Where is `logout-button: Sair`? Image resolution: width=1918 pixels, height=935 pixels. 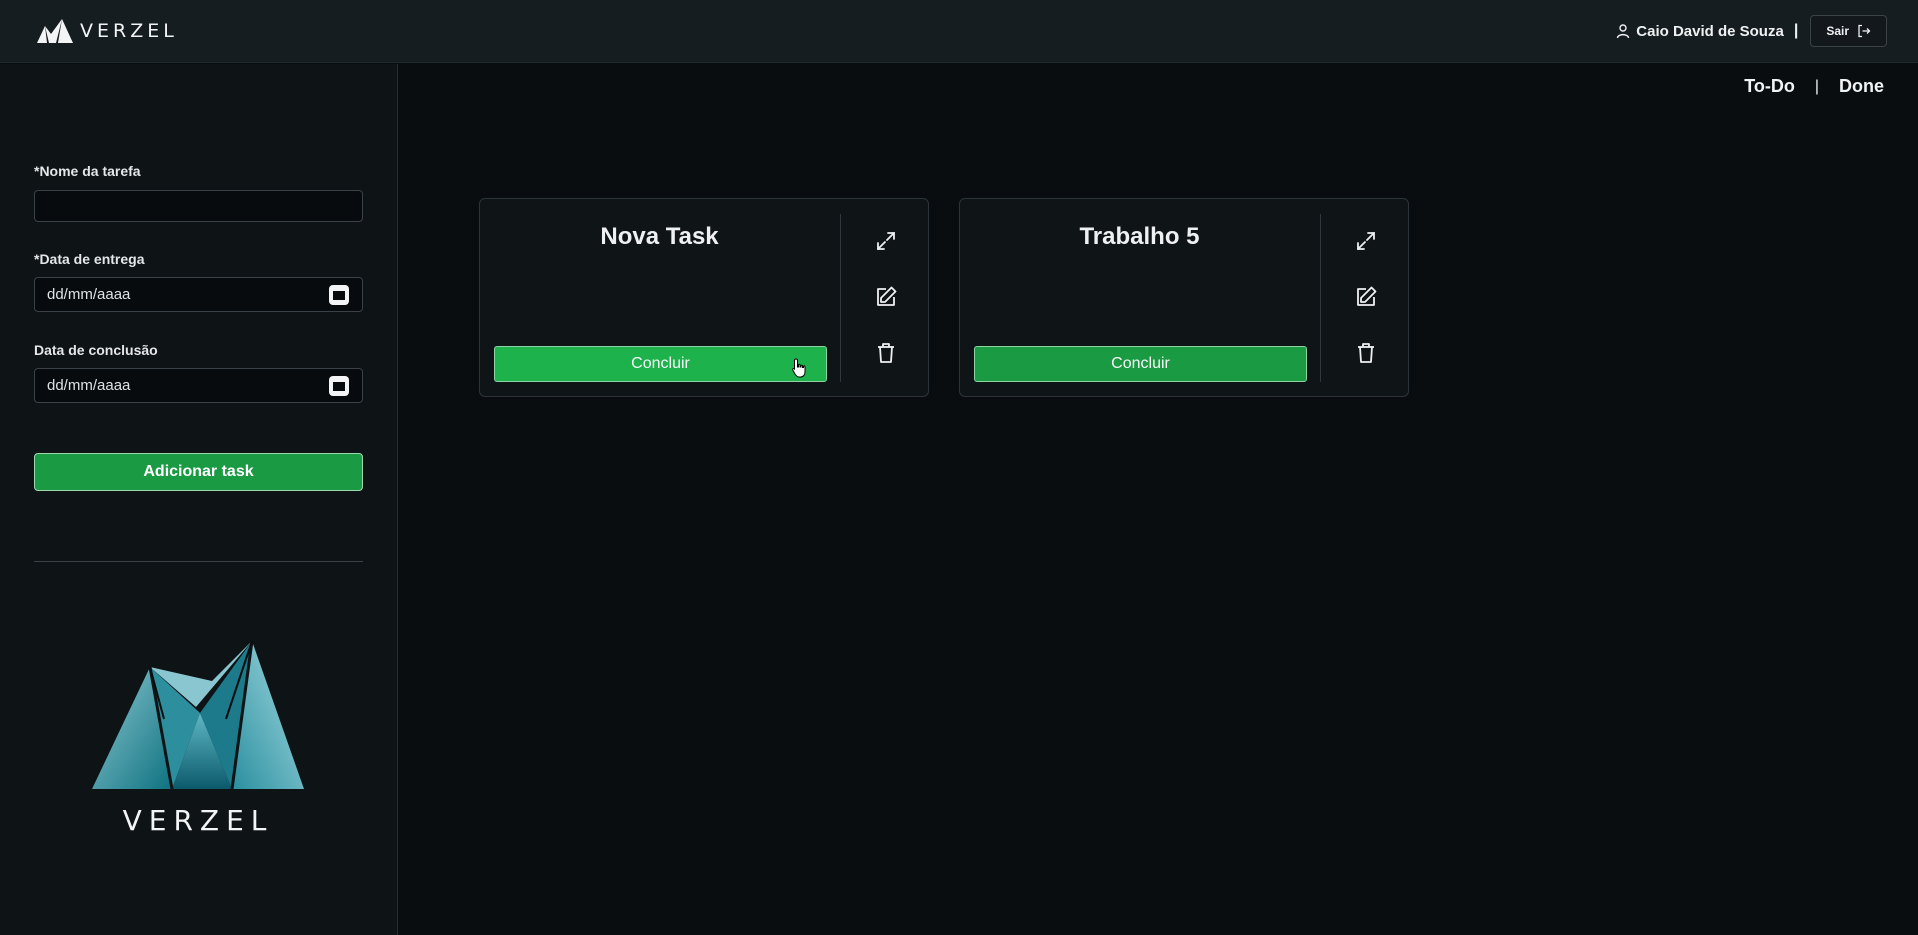 logout-button: Sair is located at coordinates (1848, 31).